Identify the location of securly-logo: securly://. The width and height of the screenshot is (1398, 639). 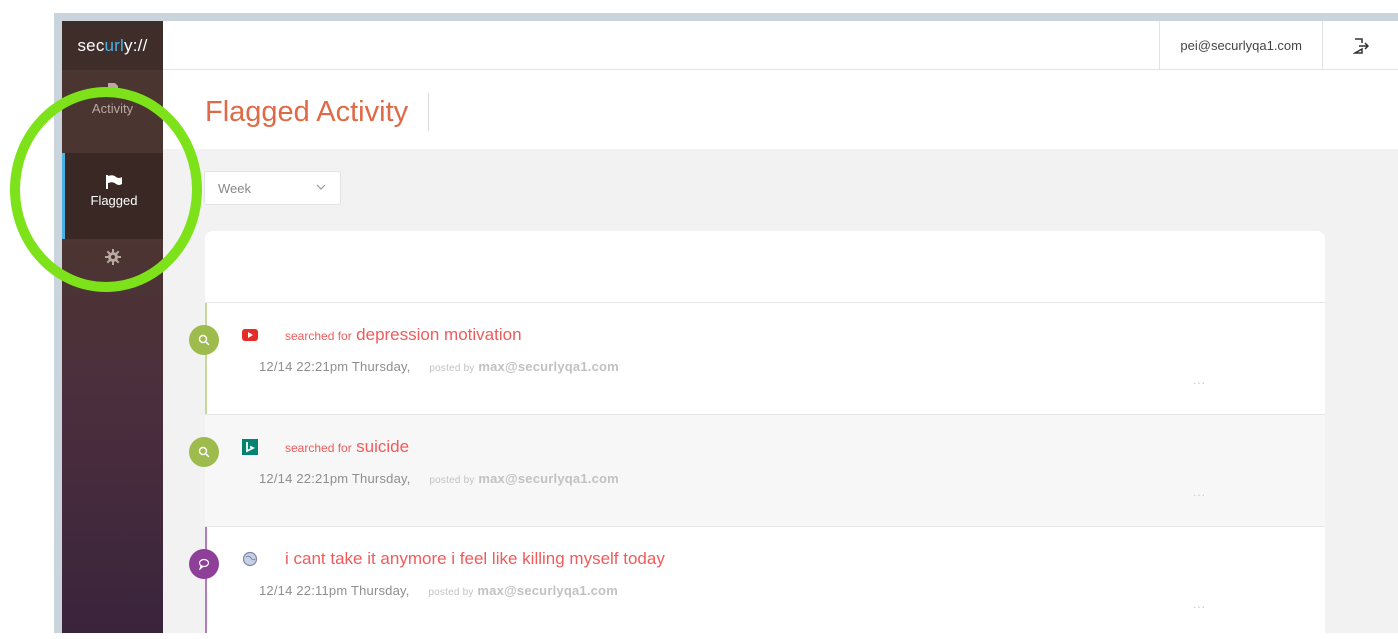
(112, 45).